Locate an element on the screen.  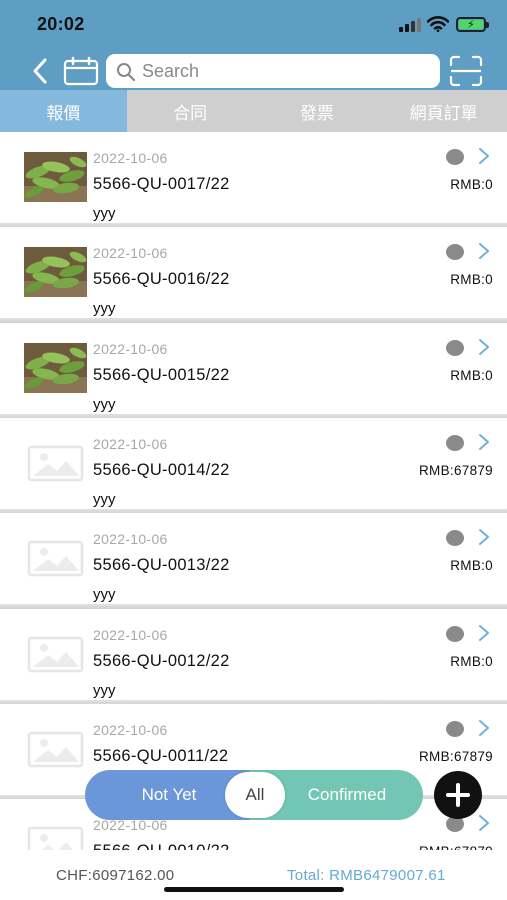
chf-total: CHF:6097162.00 is located at coordinates (115, 875).